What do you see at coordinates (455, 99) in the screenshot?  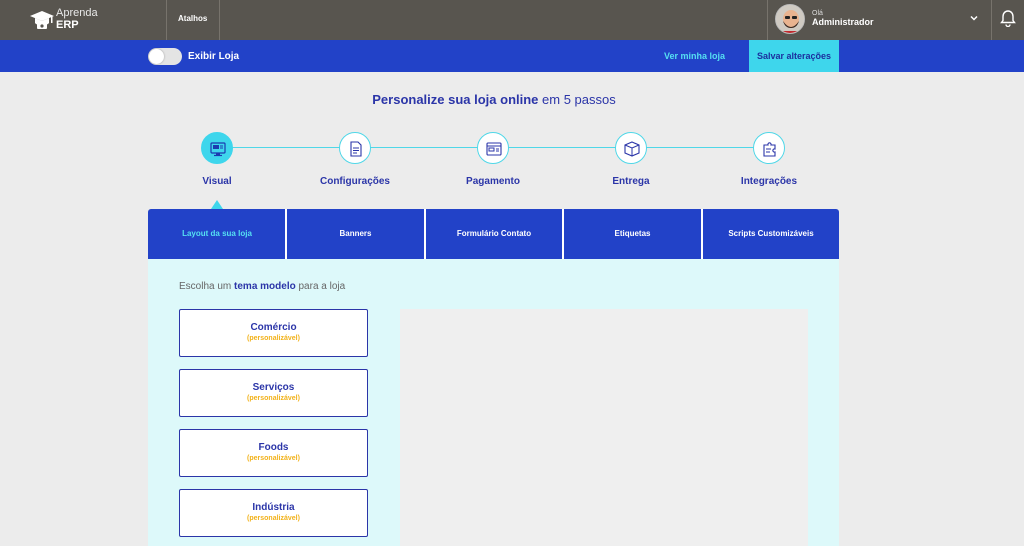 I see `page-title-bold: Personalize sua loja online` at bounding box center [455, 99].